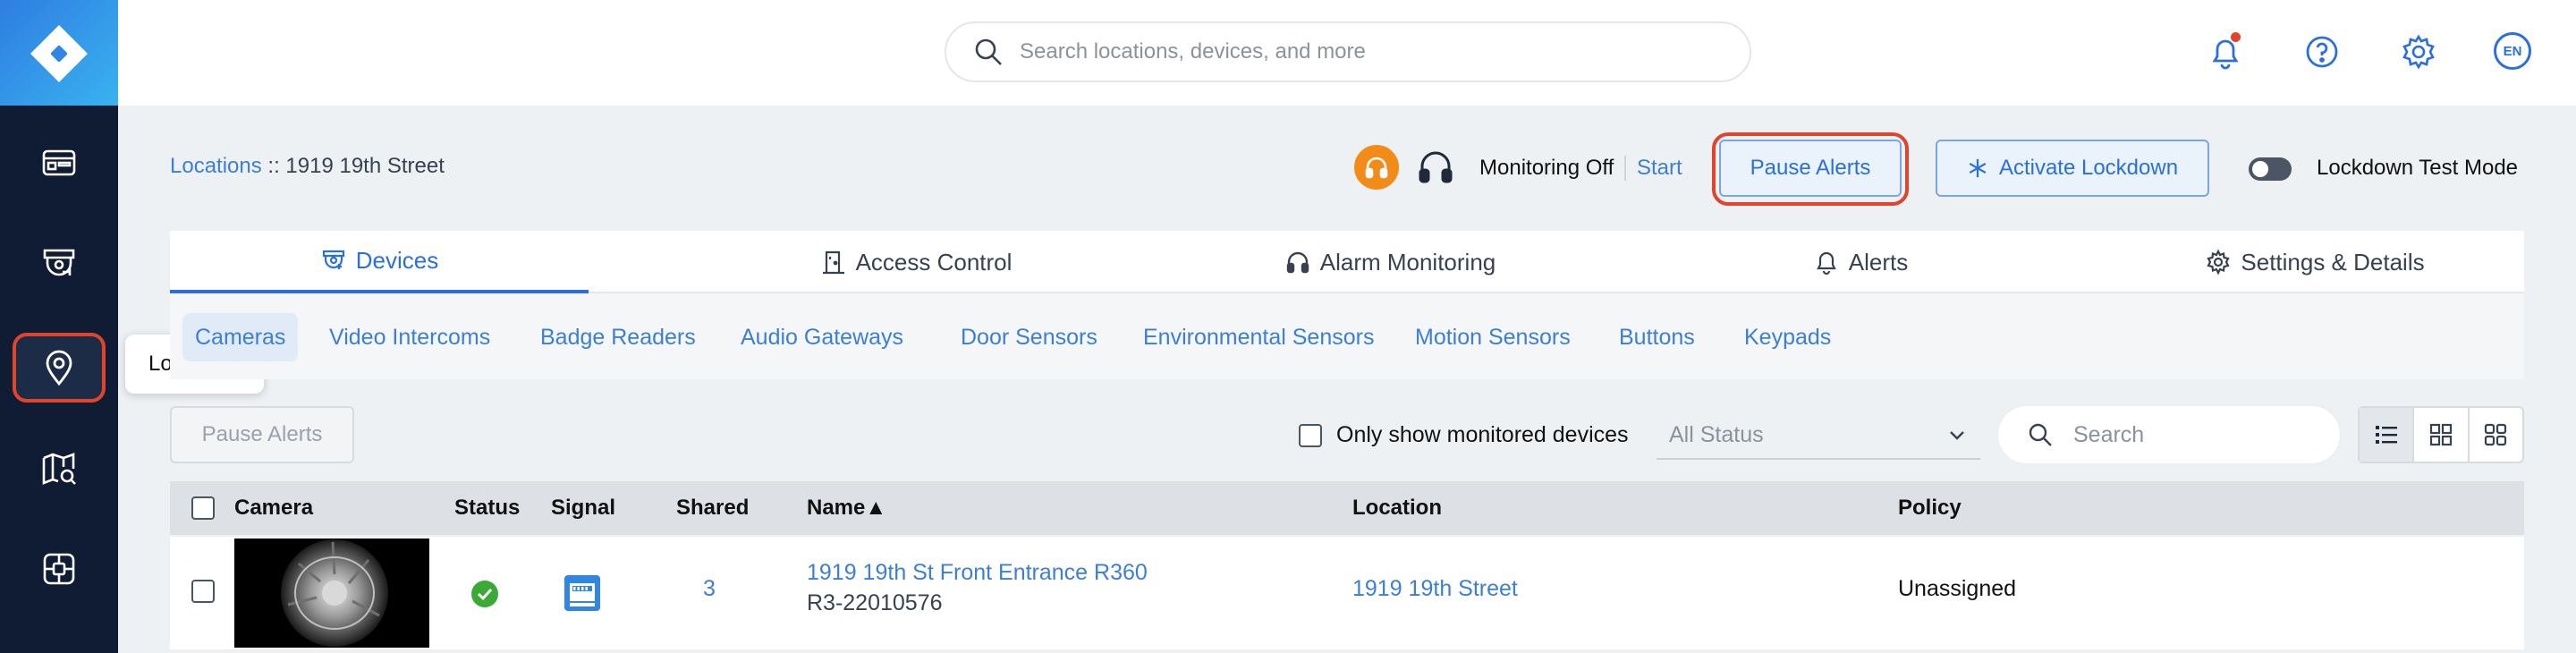  I want to click on bulk-pause-alerts-button: Pause Alerts, so click(262, 434).